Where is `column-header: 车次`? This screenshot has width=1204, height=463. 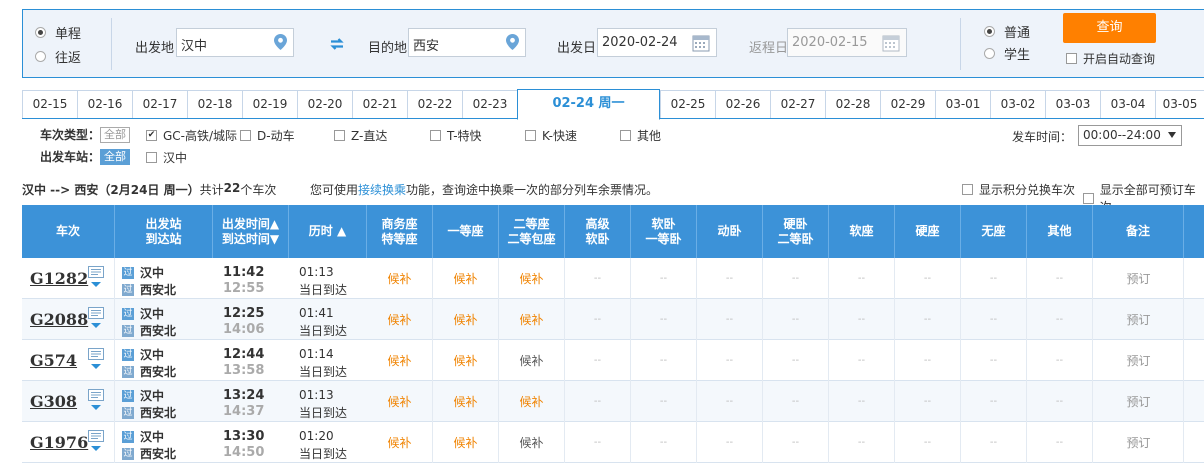
column-header: 车次 is located at coordinates (68, 231).